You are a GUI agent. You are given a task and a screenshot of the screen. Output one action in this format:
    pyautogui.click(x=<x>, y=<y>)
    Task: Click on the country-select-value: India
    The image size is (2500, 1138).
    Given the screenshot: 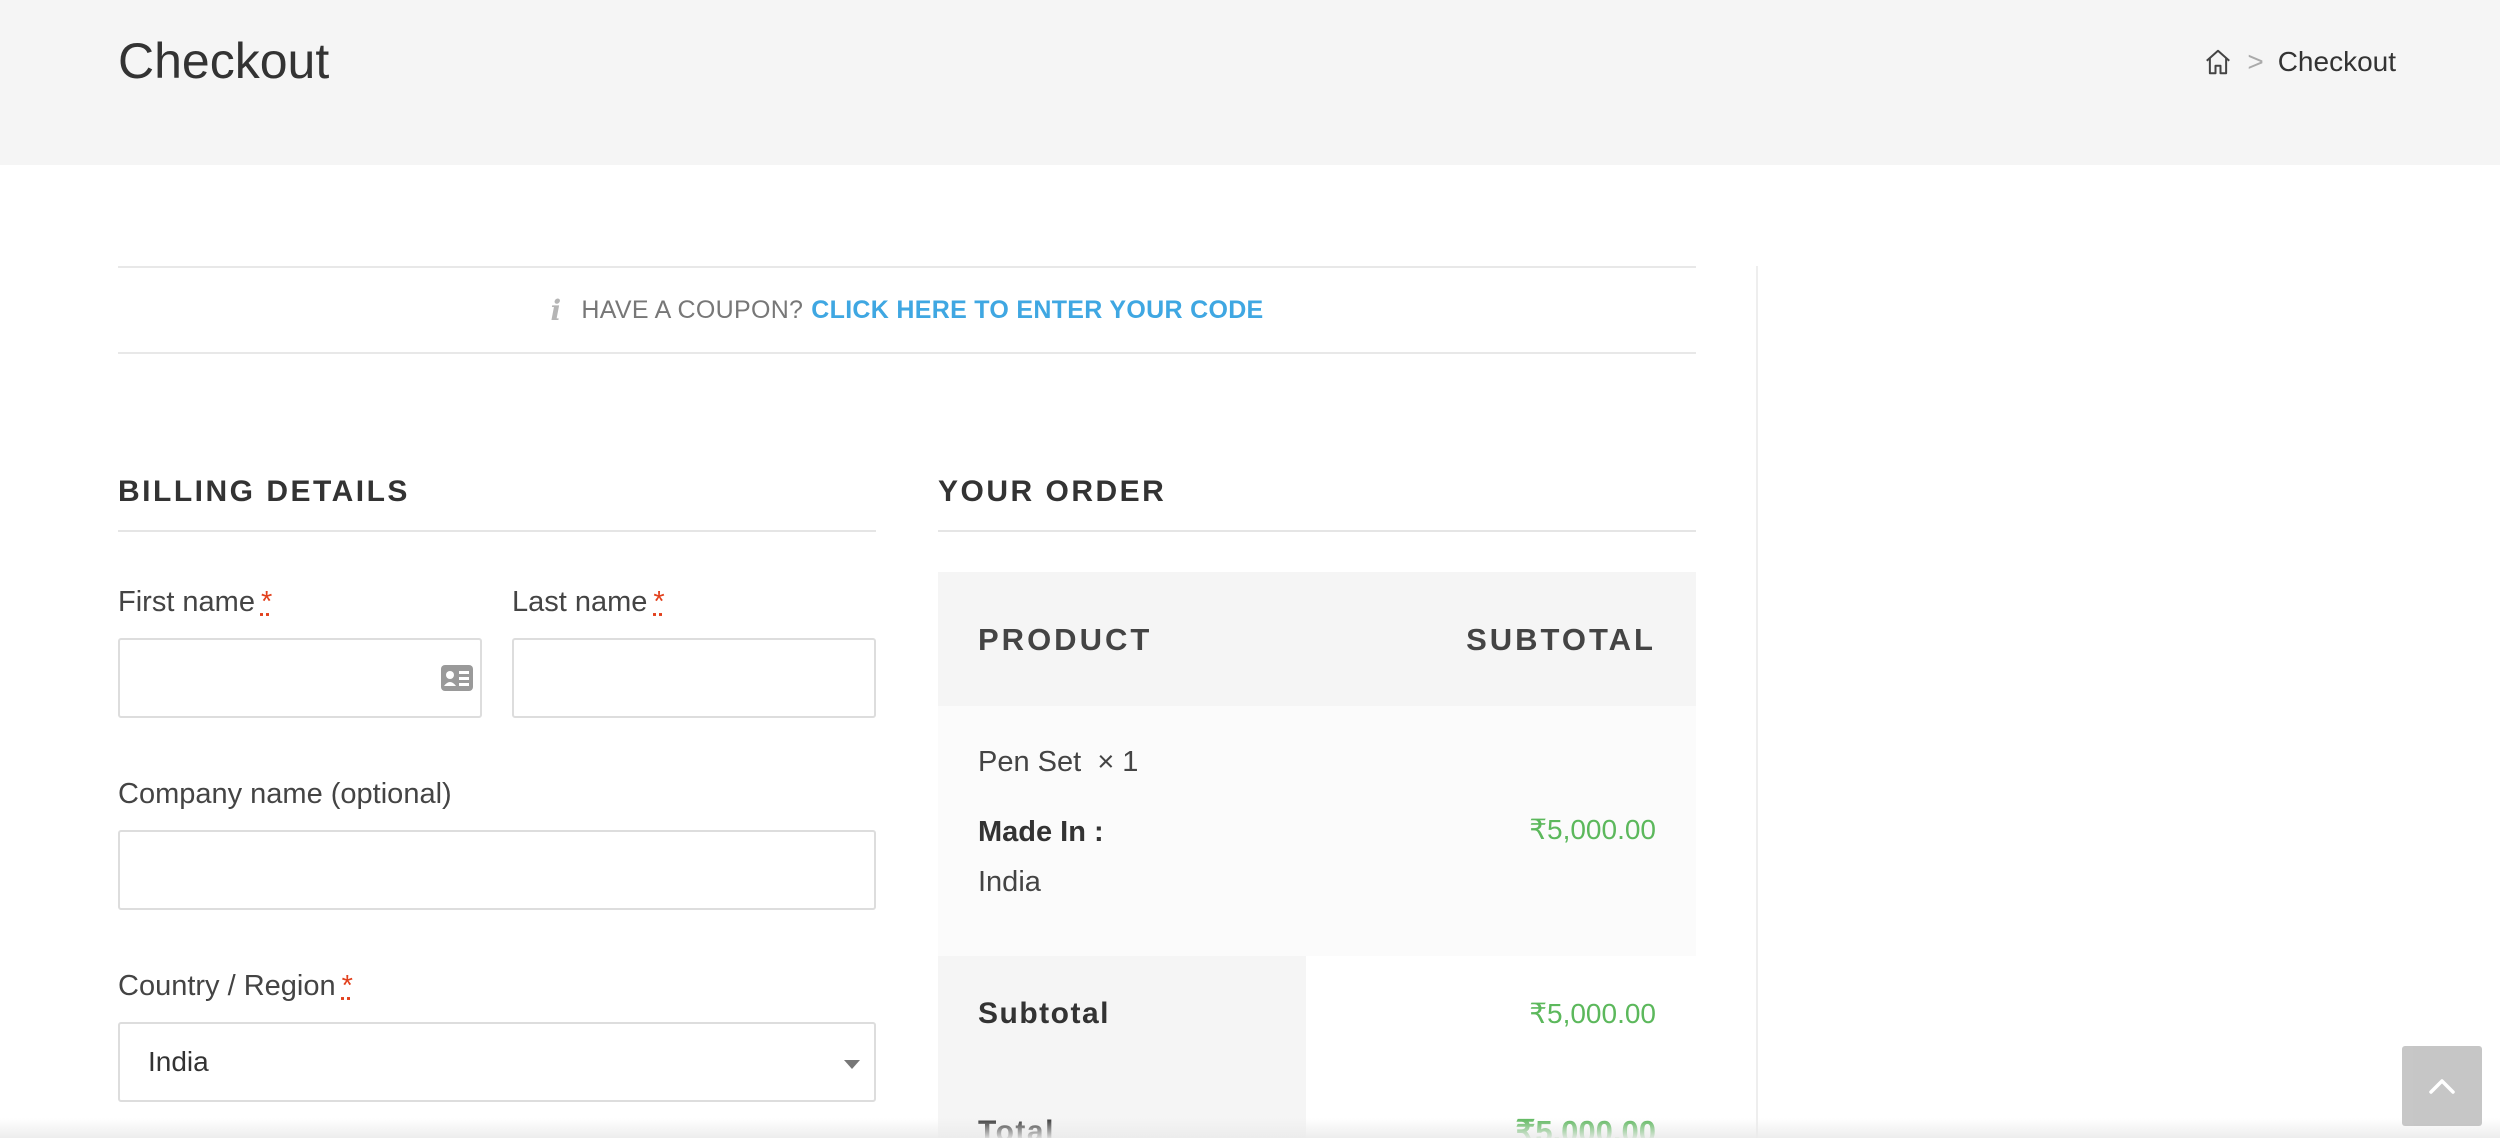 What is the action you would take?
    pyautogui.click(x=178, y=1061)
    